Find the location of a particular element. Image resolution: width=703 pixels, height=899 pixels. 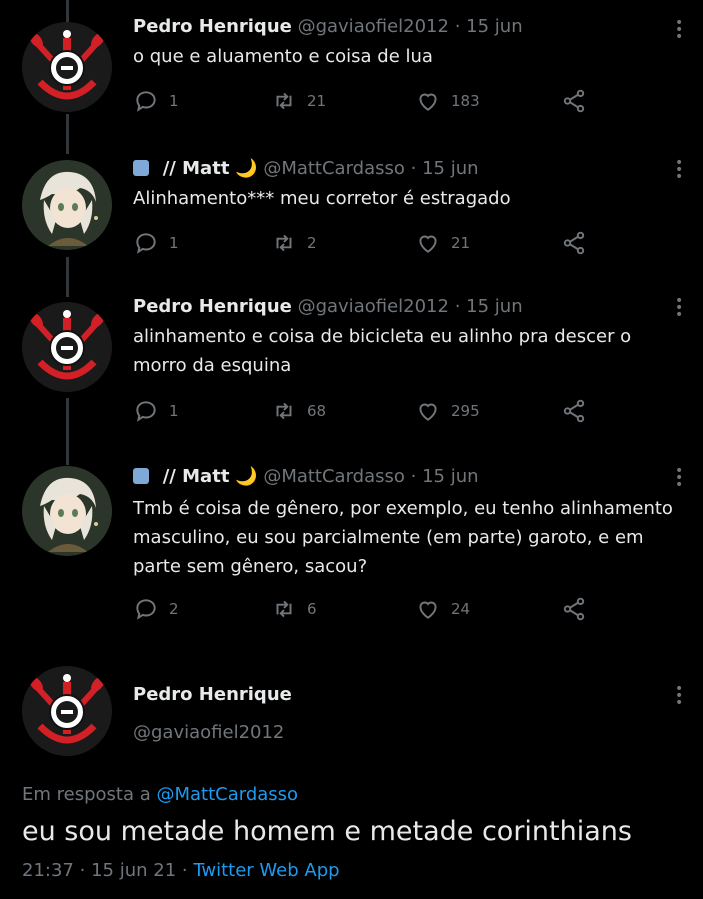

like-count: 21 is located at coordinates (461, 243).